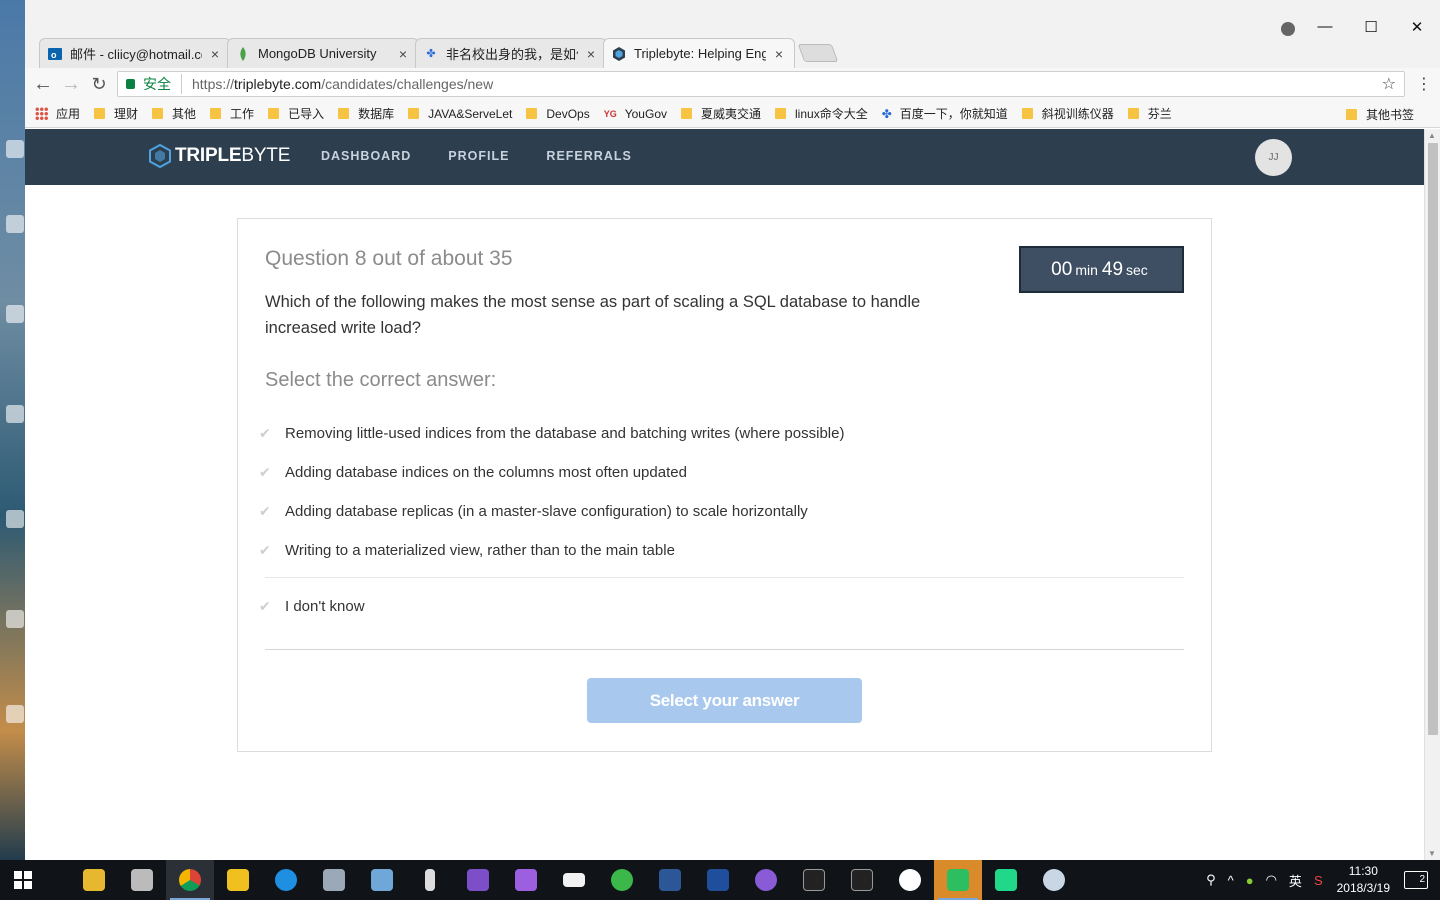 This screenshot has height=900, width=1440. I want to click on document-app-icon, so click(334, 880).